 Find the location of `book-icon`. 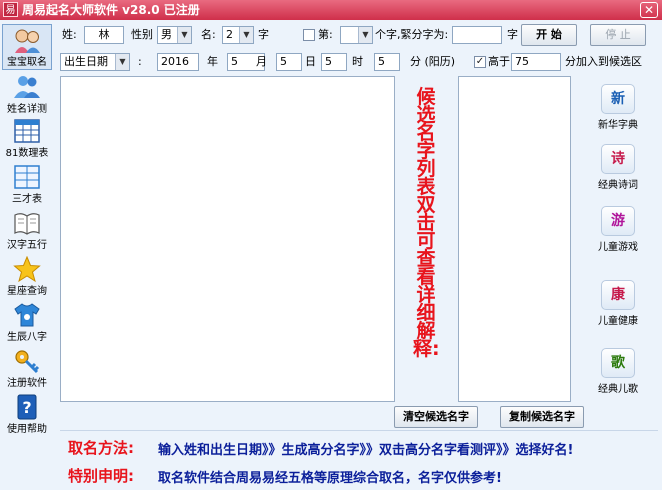

book-icon is located at coordinates (27, 224).